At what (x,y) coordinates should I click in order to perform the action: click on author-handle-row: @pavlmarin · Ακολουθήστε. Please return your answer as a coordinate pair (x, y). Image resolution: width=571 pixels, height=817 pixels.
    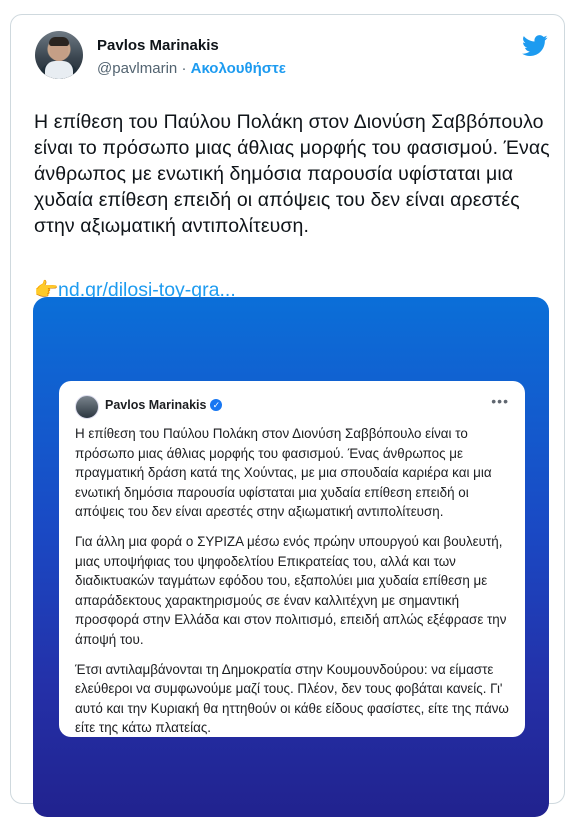
    Looking at the image, I should click on (191, 68).